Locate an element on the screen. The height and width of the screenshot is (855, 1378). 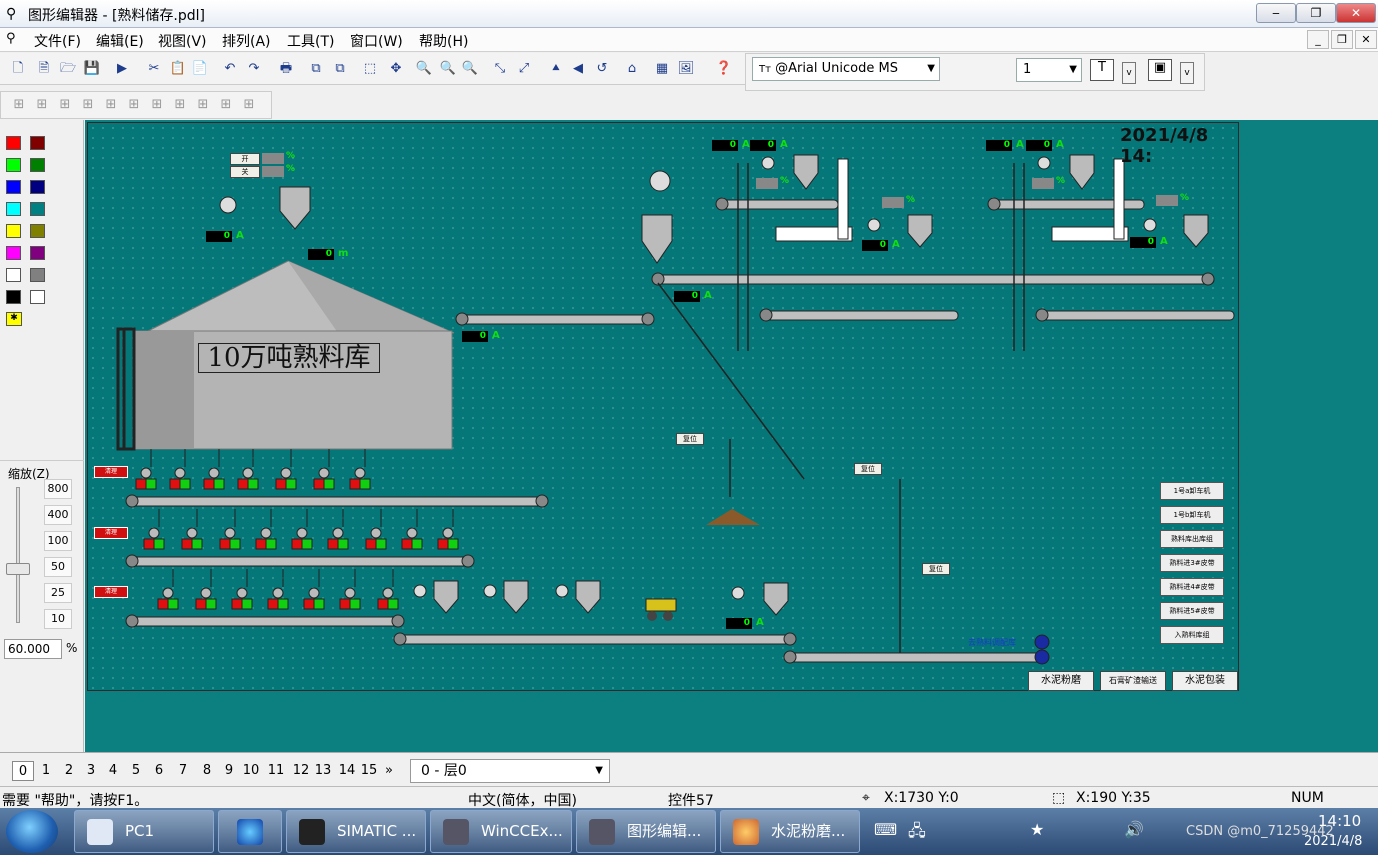
nav-button-belt-3: 熟料进3#皮带 is located at coordinates (1192, 563).